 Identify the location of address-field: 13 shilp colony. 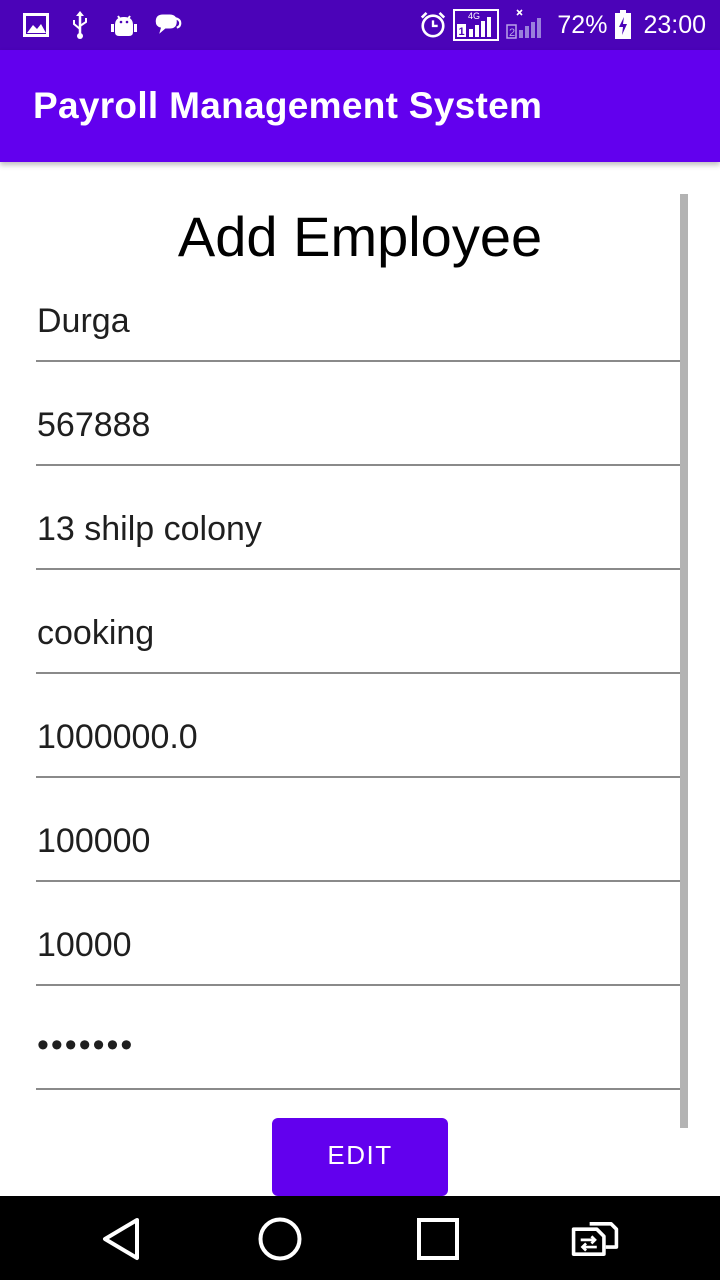
(358, 535).